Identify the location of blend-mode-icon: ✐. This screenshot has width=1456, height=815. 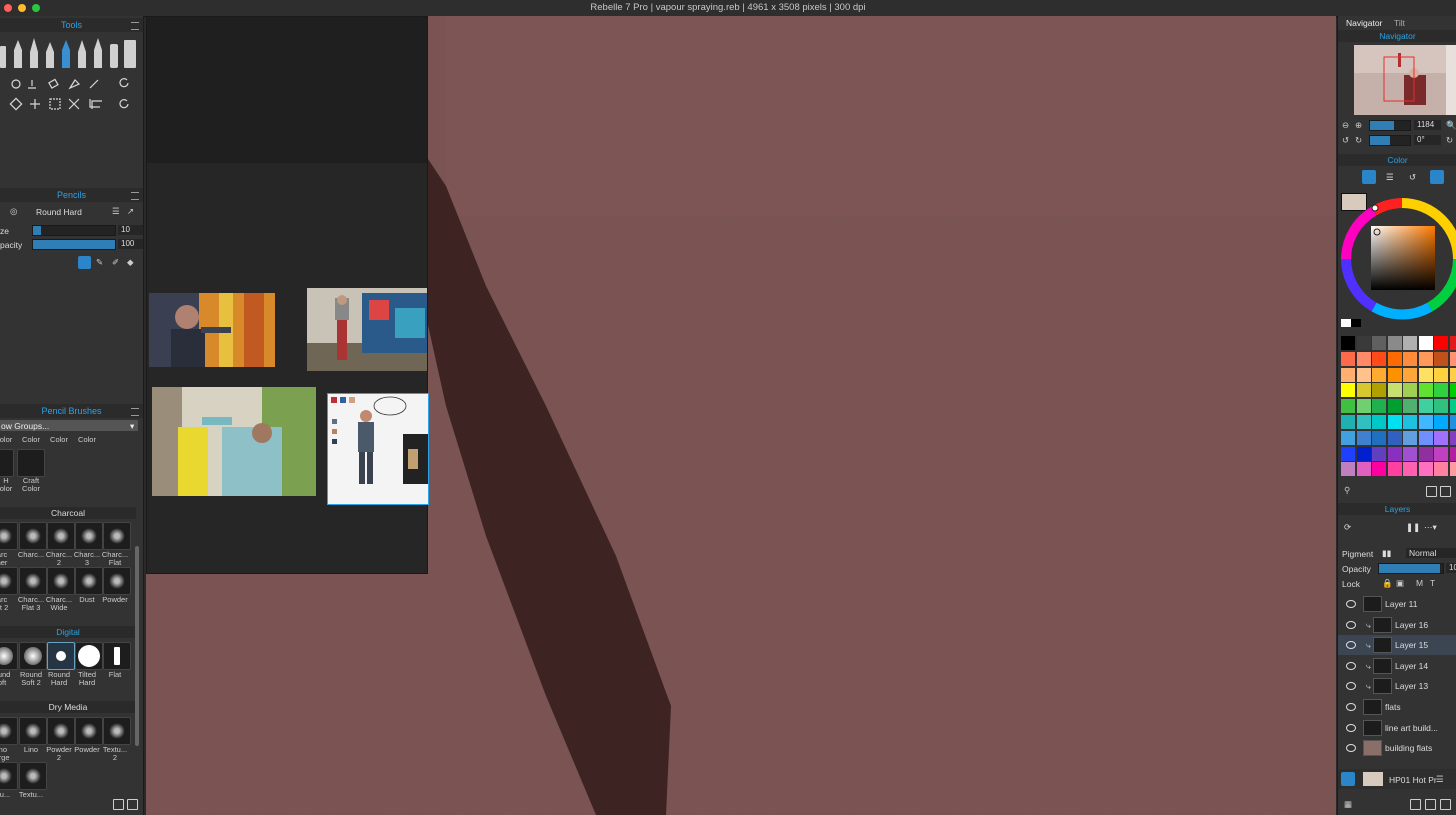
(115, 262).